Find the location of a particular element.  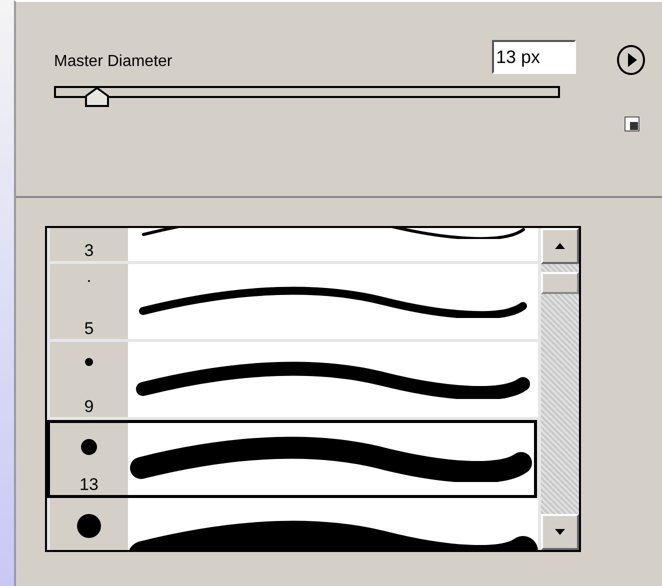

up-arrow-icon is located at coordinates (560, 246).